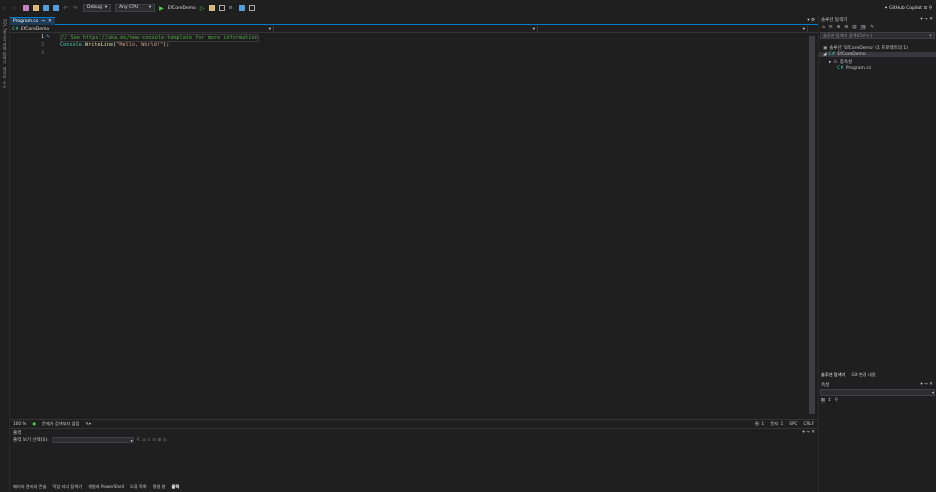  What do you see at coordinates (135, 8) in the screenshot?
I see `platform-select: Any CPU ▾` at bounding box center [135, 8].